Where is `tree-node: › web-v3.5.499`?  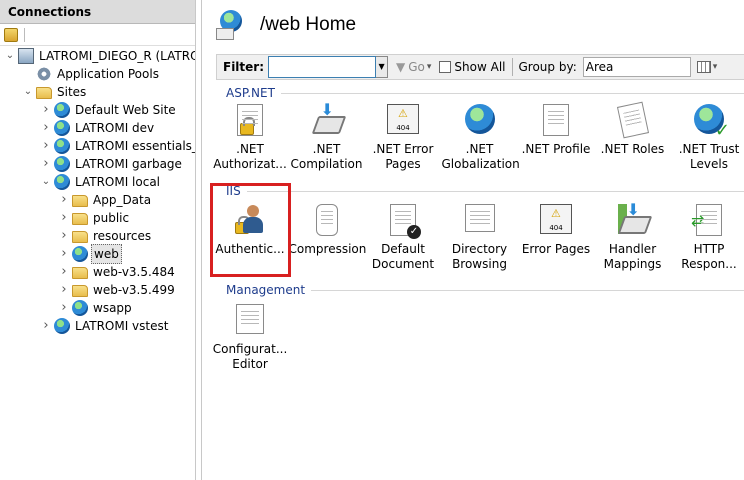
tree-node: › web-v3.5.499 is located at coordinates (117, 290).